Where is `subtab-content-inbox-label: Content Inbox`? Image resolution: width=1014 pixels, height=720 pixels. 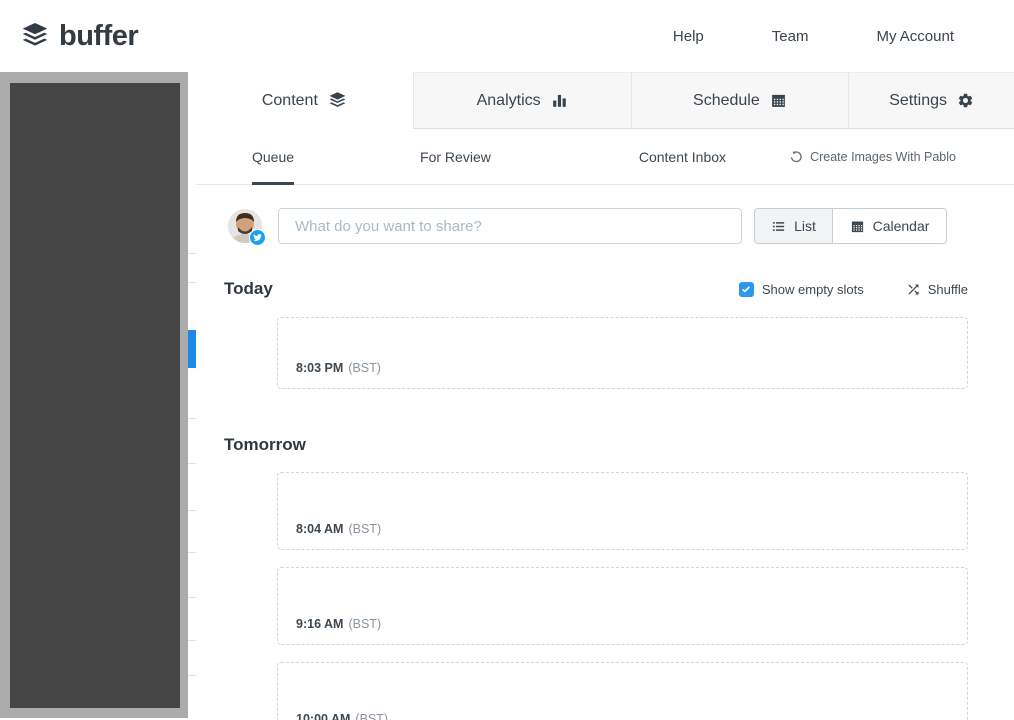
subtab-content-inbox-label: Content Inbox is located at coordinates (682, 156).